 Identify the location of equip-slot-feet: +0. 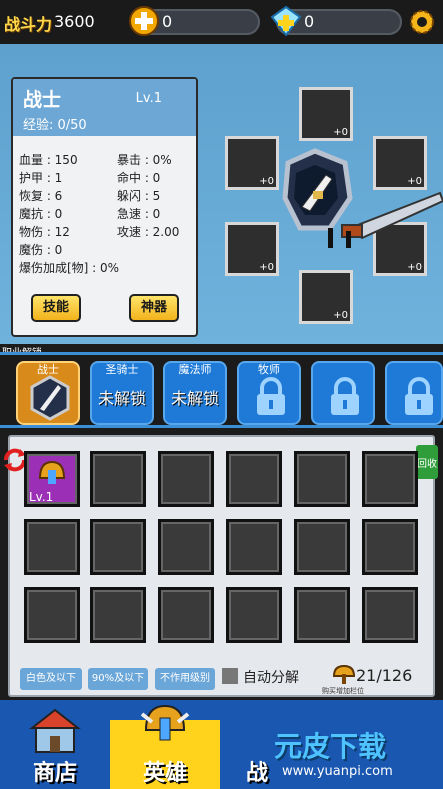
(326, 297).